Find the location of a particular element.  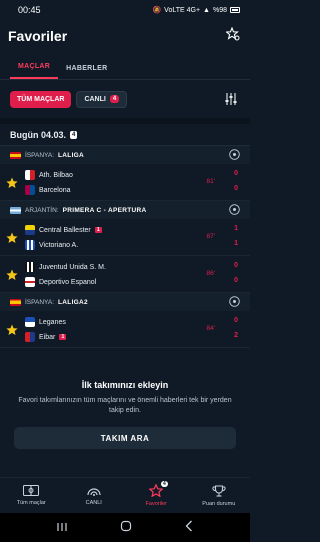

away-team: Victoriano A. is located at coordinates (59, 245).